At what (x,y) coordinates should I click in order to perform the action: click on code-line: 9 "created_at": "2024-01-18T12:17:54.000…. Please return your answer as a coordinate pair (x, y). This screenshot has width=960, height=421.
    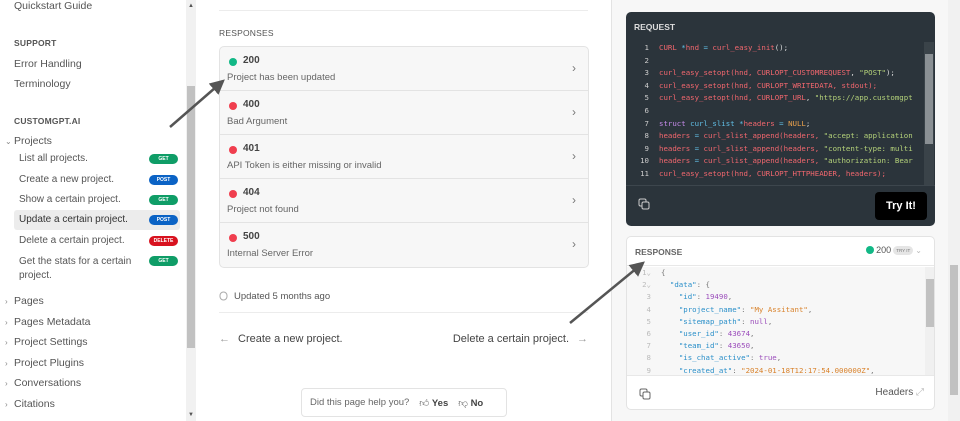
    Looking at the image, I should click on (776, 370).